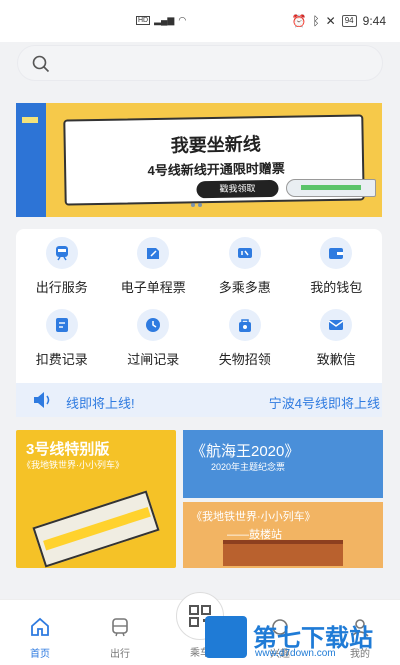 The image size is (400, 665). I want to click on alarm-icon: ⏰, so click(299, 21).